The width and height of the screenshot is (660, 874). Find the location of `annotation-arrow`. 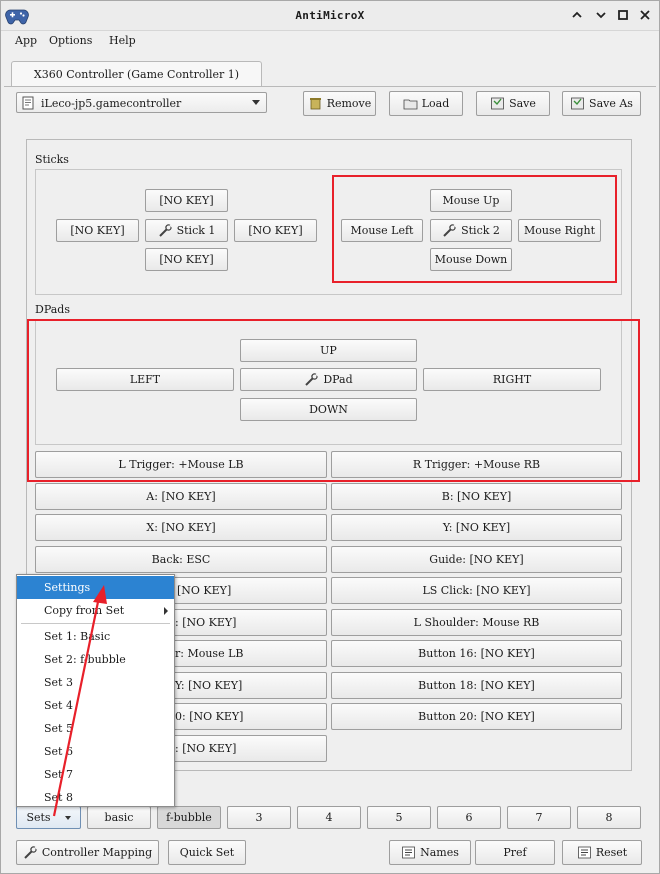

annotation-arrow is located at coordinates (79, 701).